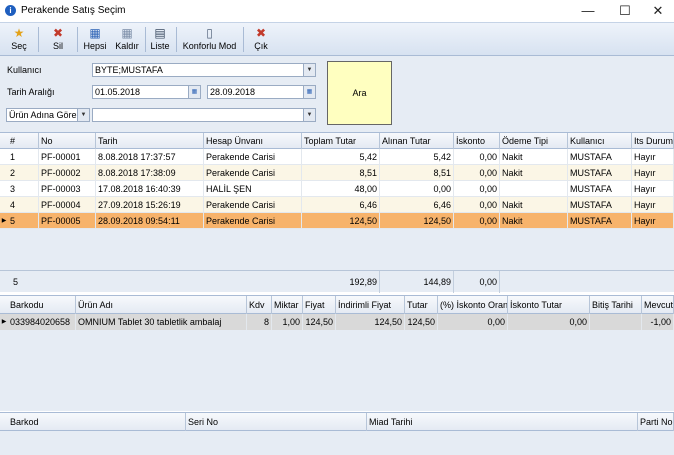 This screenshot has width=674, height=455. What do you see at coordinates (67, 173) in the screenshot?
I see `table-cell: PF-00002` at bounding box center [67, 173].